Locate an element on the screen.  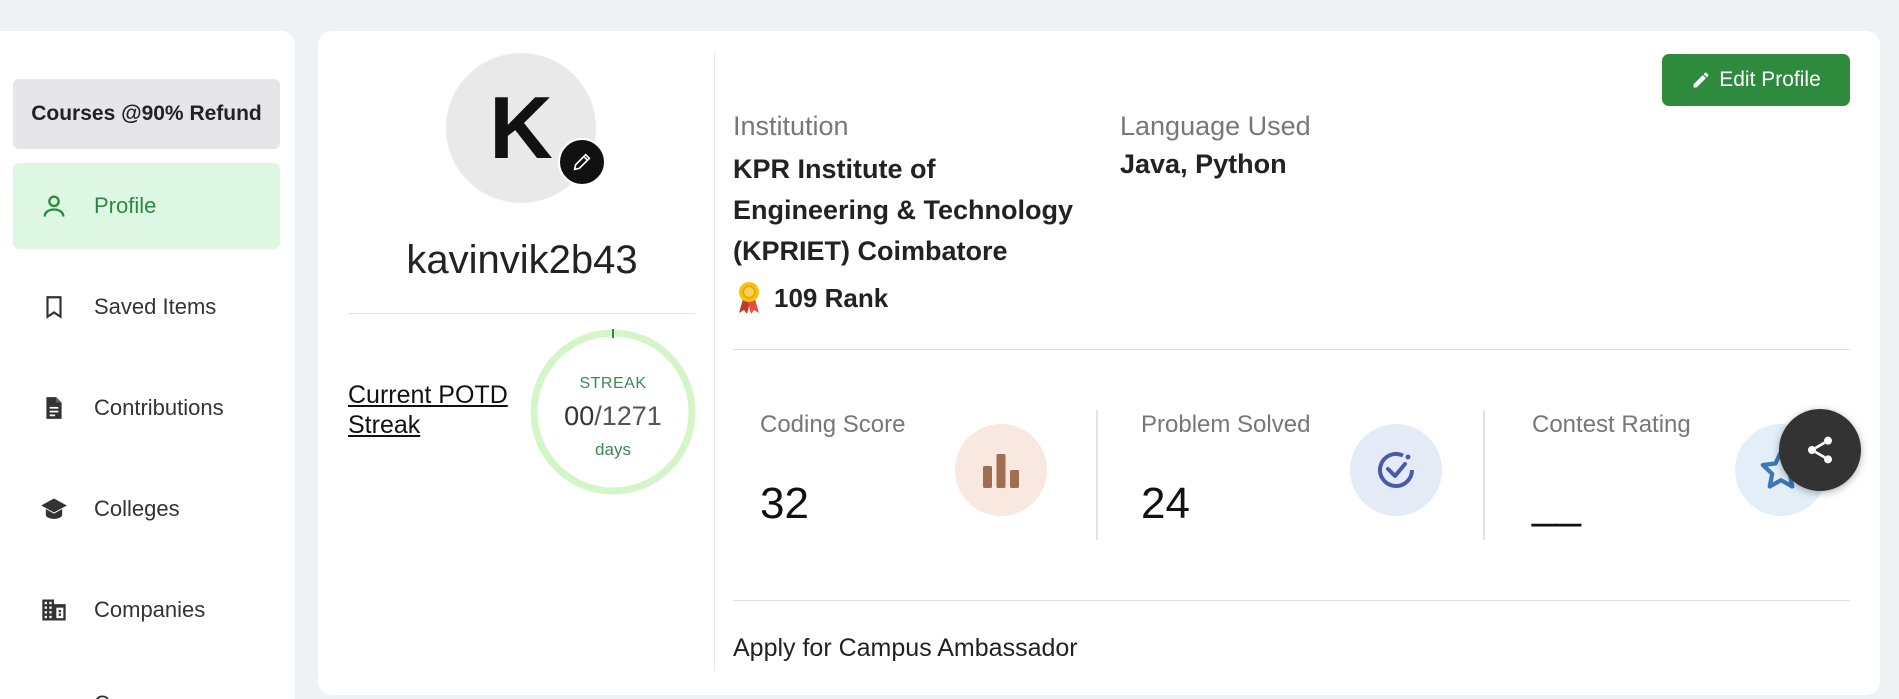
person-icon is located at coordinates (54, 206).